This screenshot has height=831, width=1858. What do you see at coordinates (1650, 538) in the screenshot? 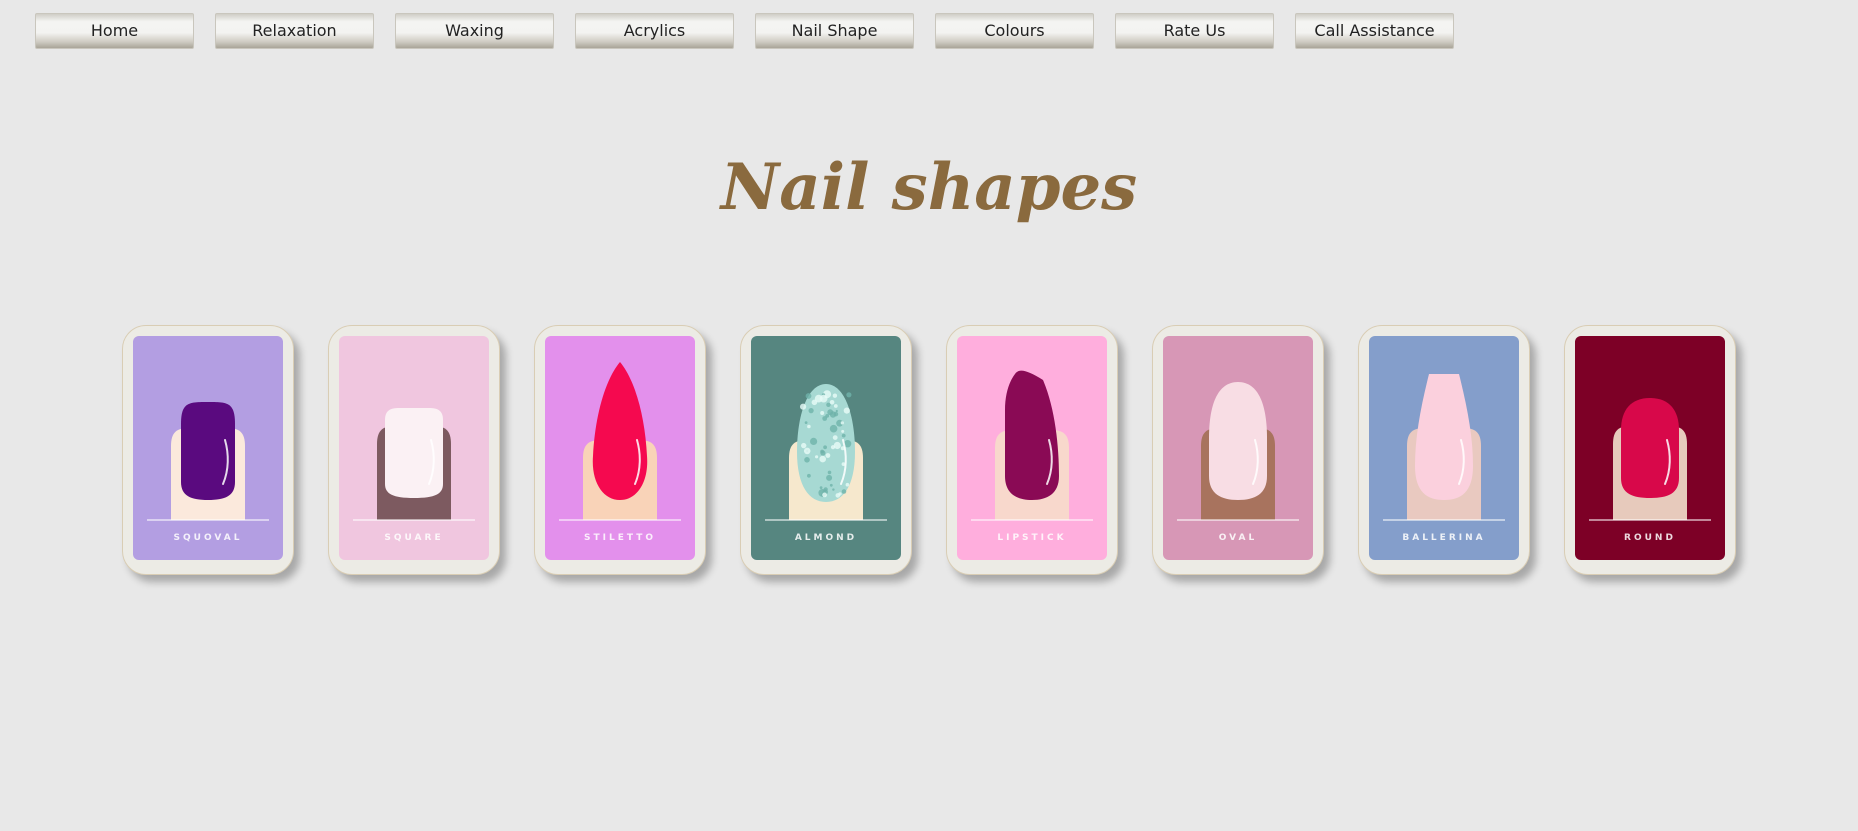
I see `nail-shape-label: ROUND` at bounding box center [1650, 538].